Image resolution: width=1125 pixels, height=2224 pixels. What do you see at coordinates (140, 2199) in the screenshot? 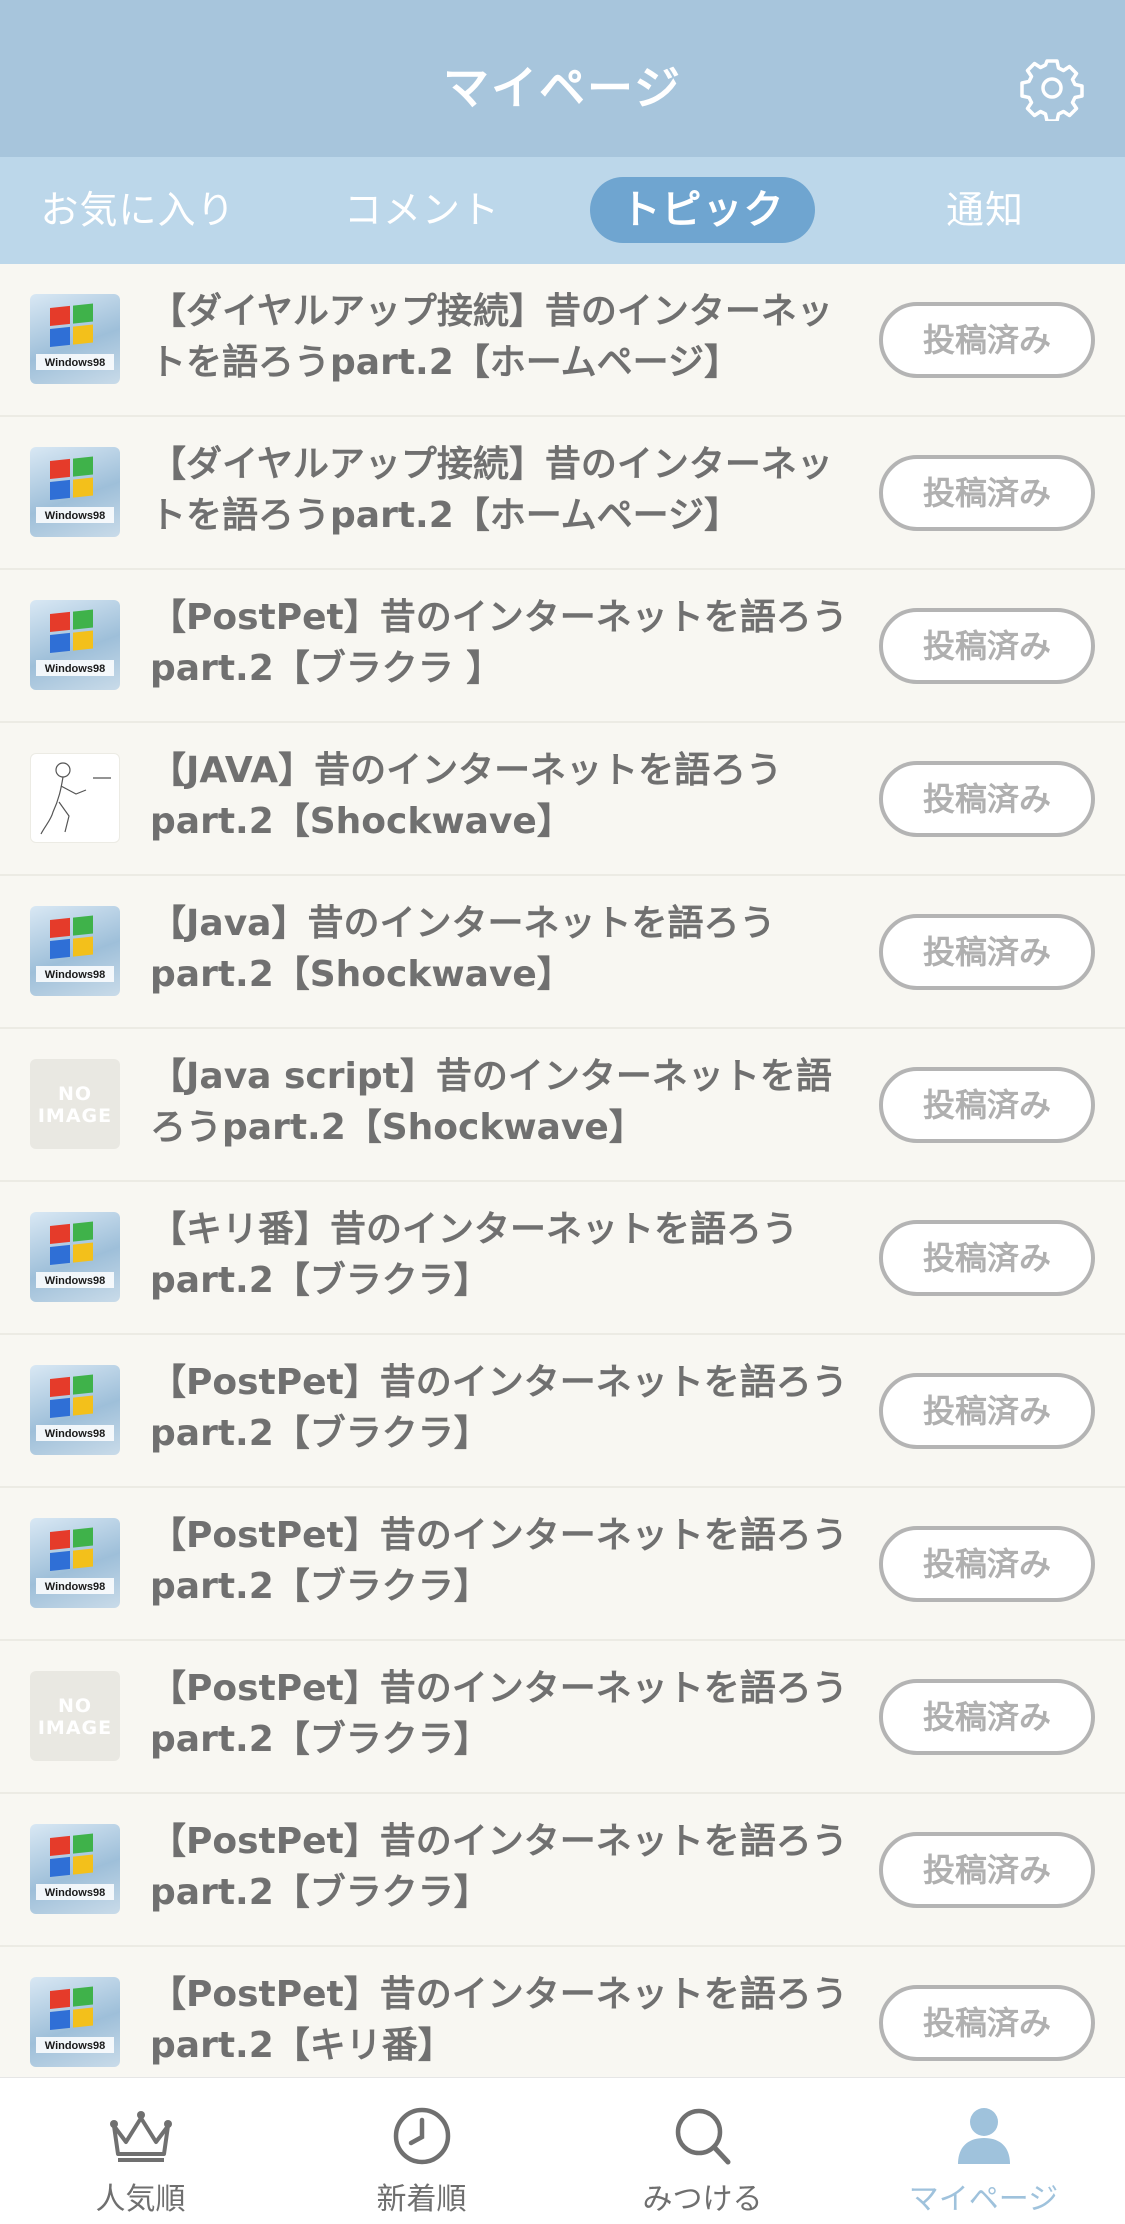
I see `tabbar-label: 人気順` at bounding box center [140, 2199].